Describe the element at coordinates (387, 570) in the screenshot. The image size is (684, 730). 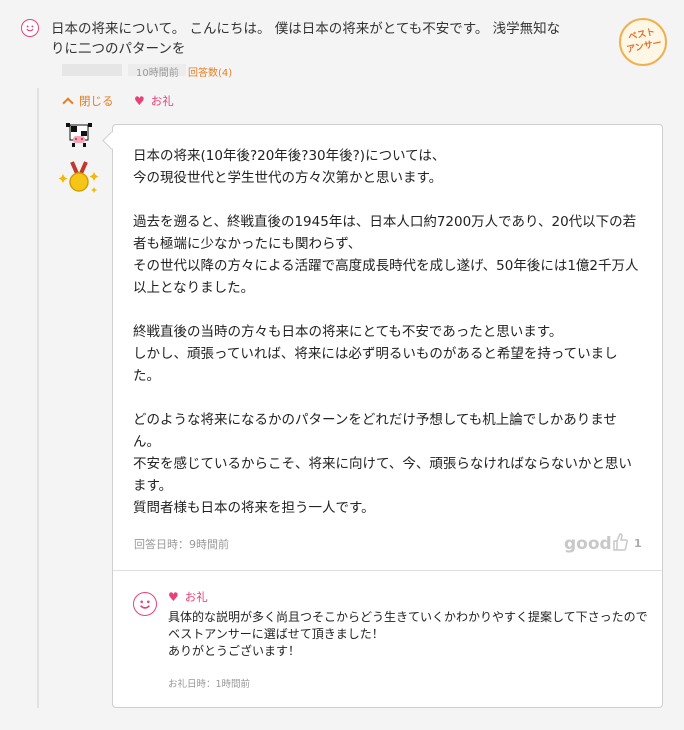
I see `divider` at that location.